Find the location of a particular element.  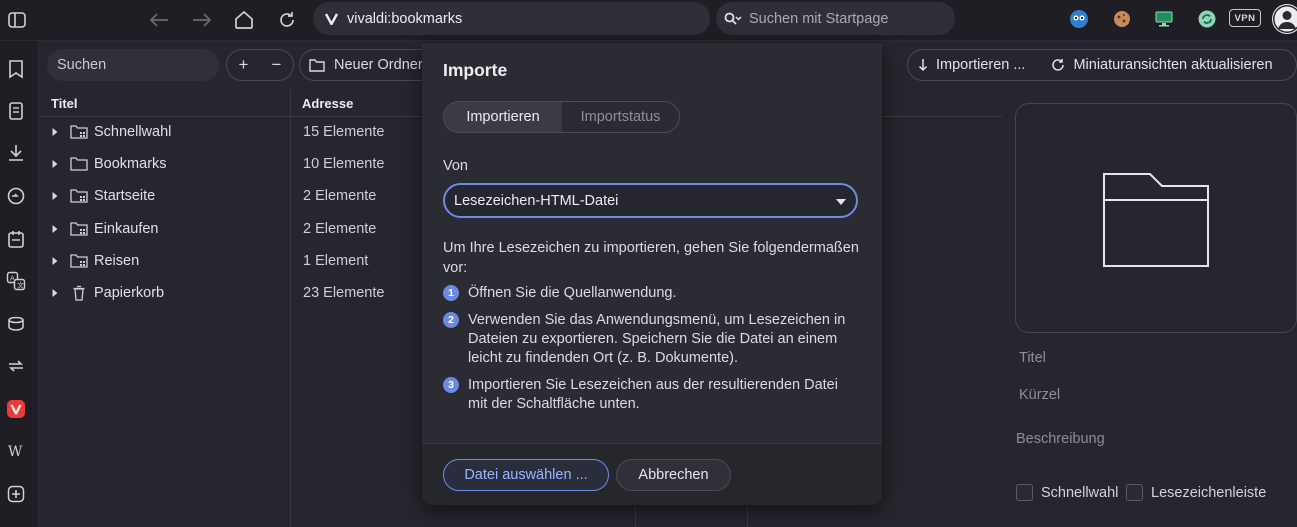

home-icon is located at coordinates (244, 20).